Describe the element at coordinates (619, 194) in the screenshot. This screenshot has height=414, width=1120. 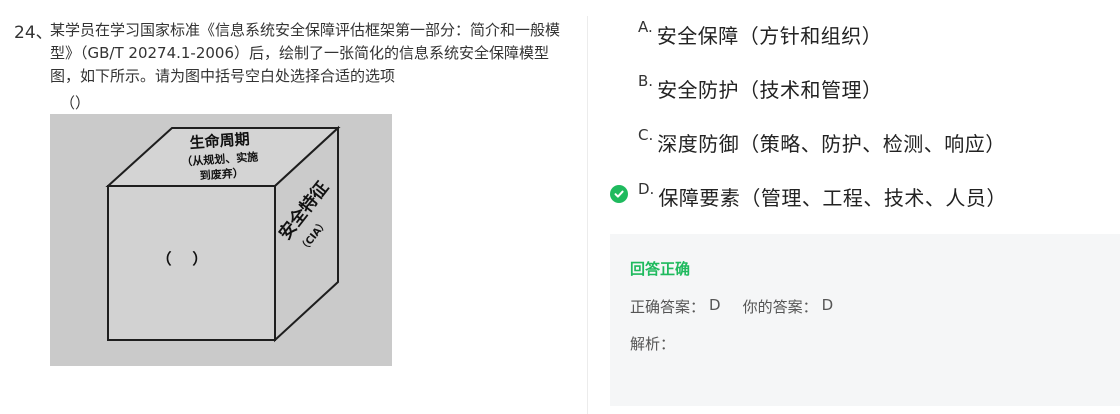
I see `check-circle-icon` at that location.